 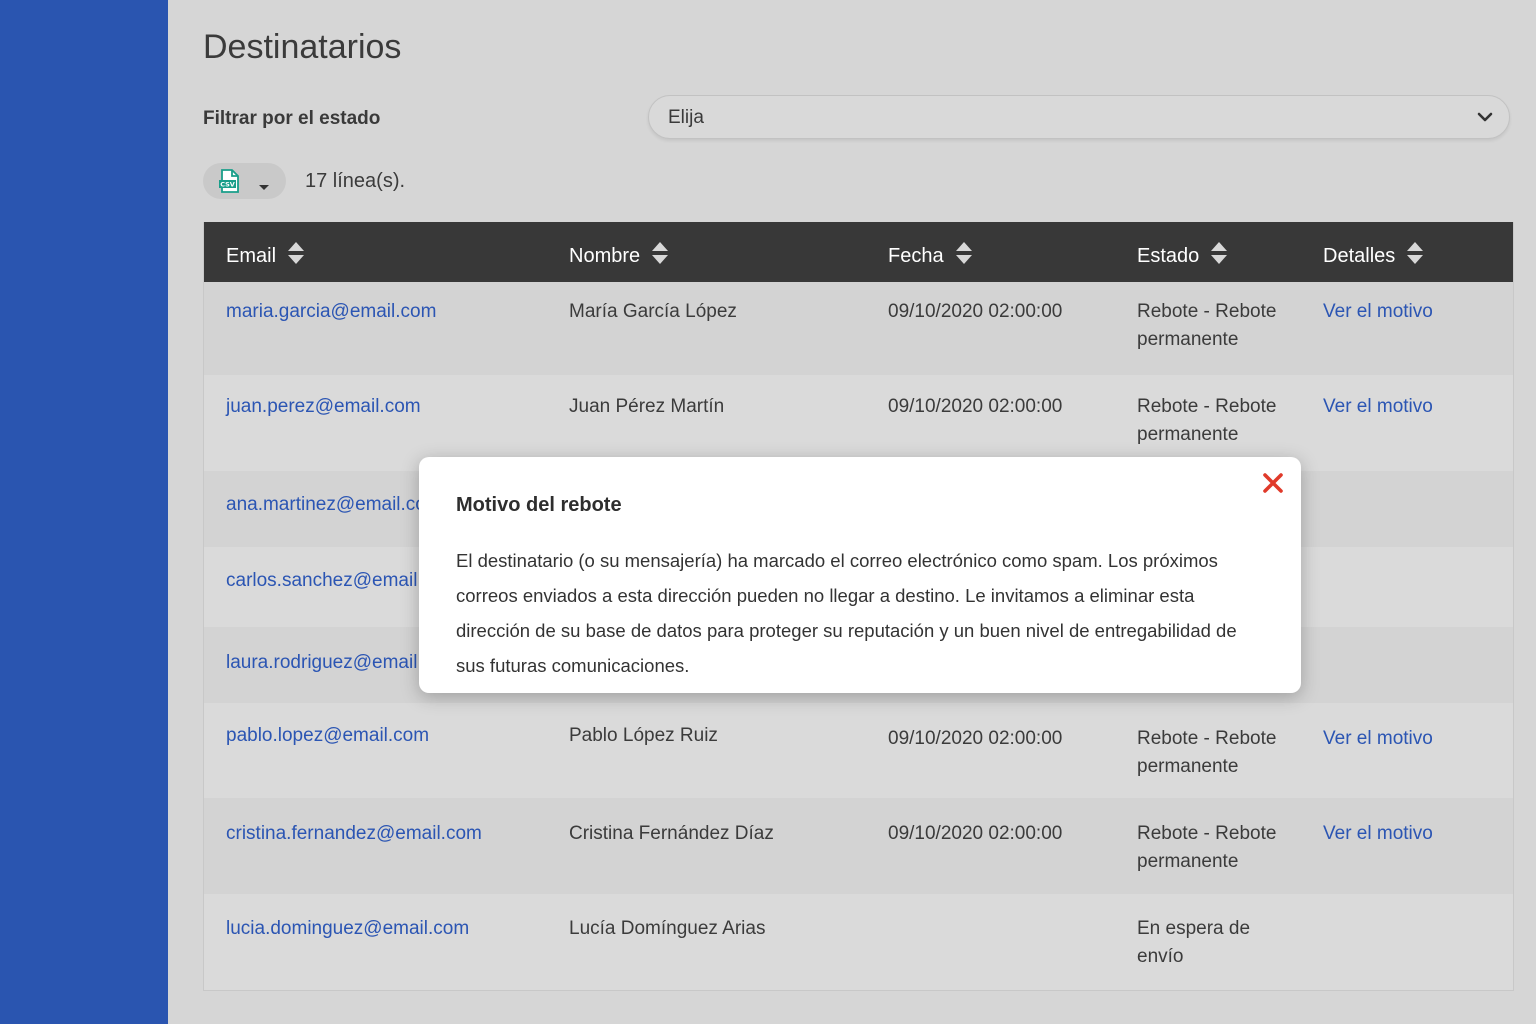 I want to click on recipient-status: En espera de envío, so click(x=1193, y=943).